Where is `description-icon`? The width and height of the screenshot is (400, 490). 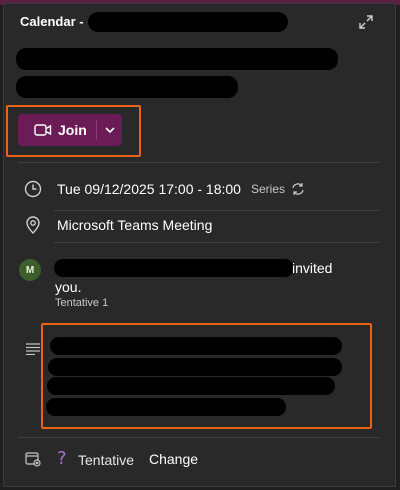 description-icon is located at coordinates (33, 349).